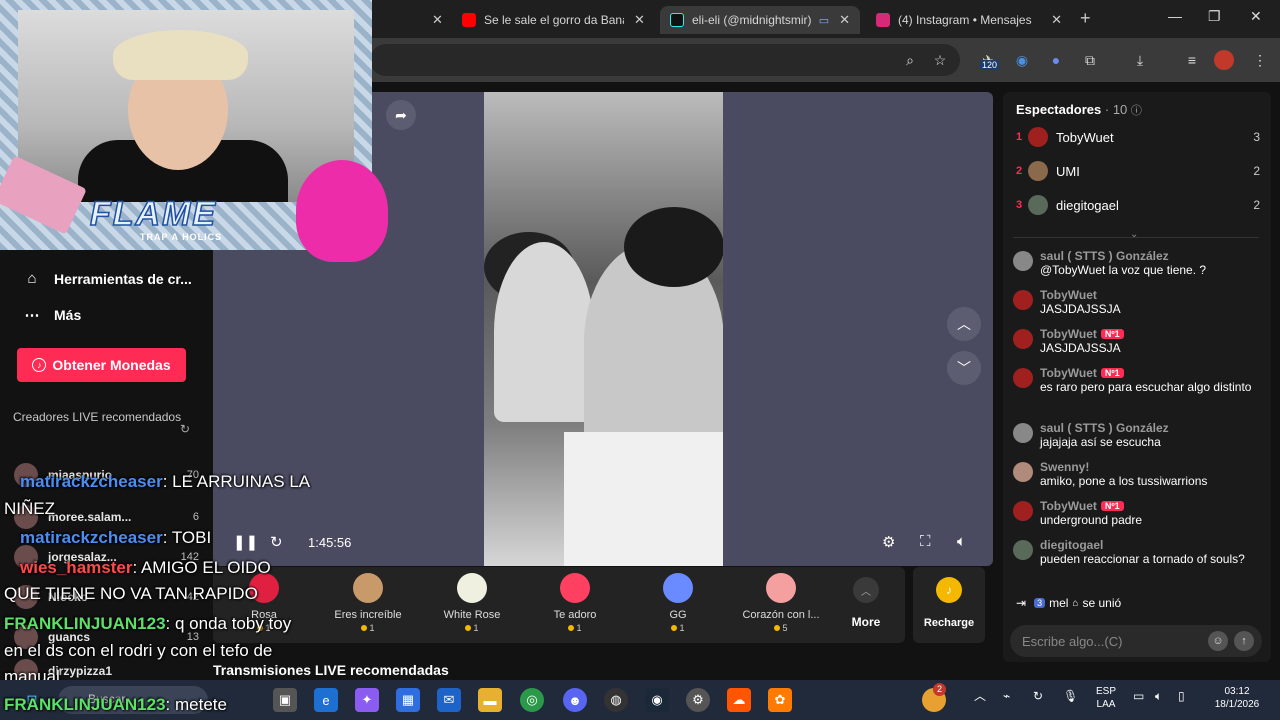  What do you see at coordinates (603, 329) in the screenshot?
I see `live-video` at bounding box center [603, 329].